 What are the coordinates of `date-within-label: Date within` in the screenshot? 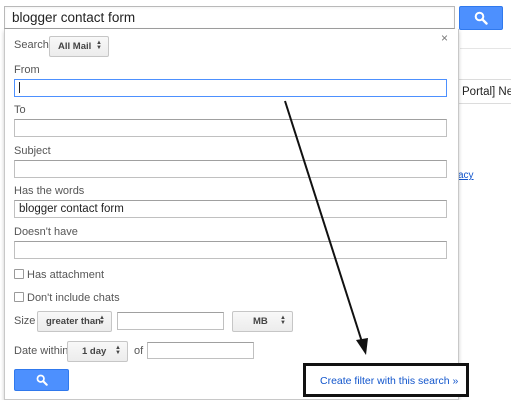 It's located at (41, 351).